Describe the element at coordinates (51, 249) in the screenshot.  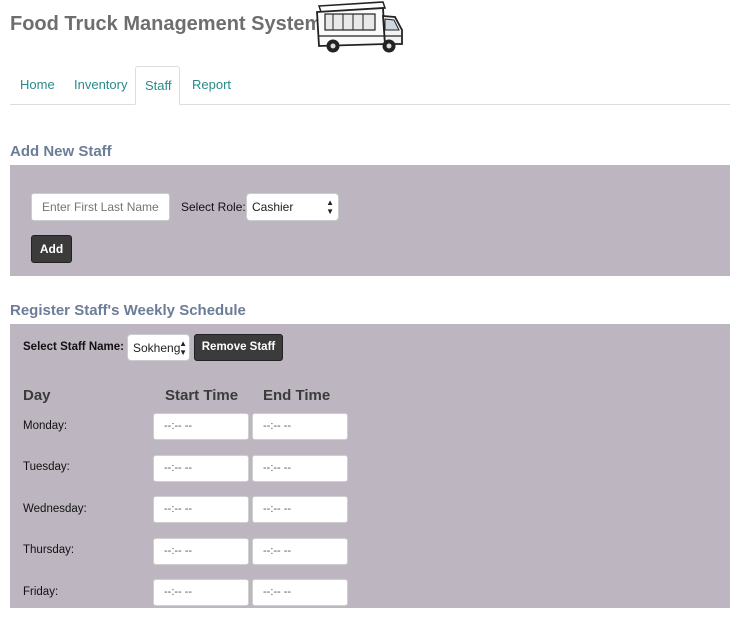
I see `add-button: Add` at that location.